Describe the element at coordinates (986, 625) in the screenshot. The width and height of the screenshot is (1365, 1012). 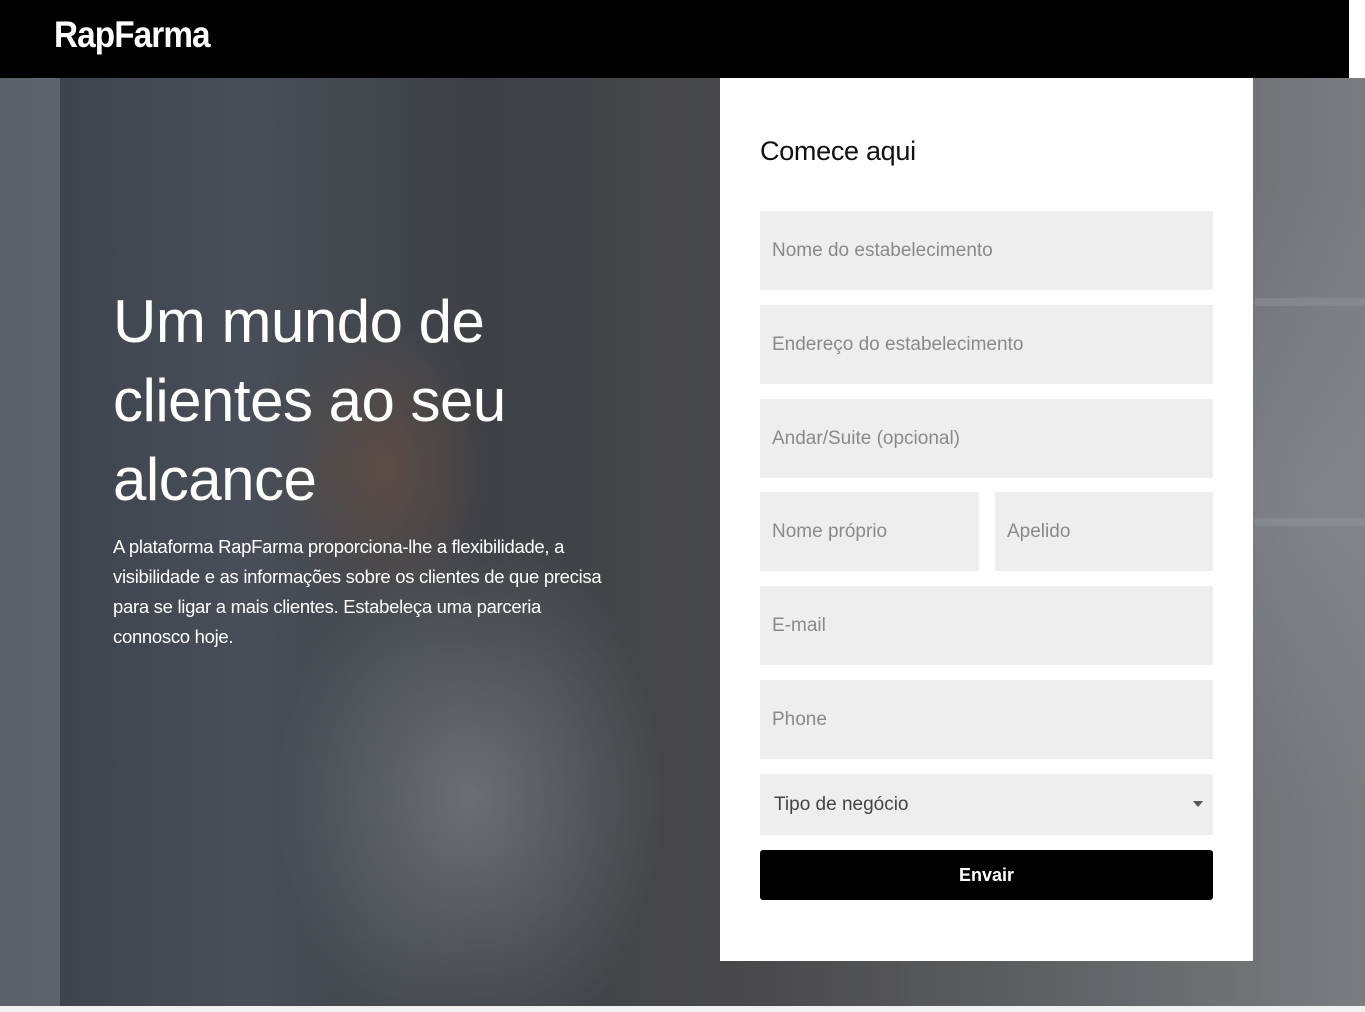
I see `email-input` at that location.